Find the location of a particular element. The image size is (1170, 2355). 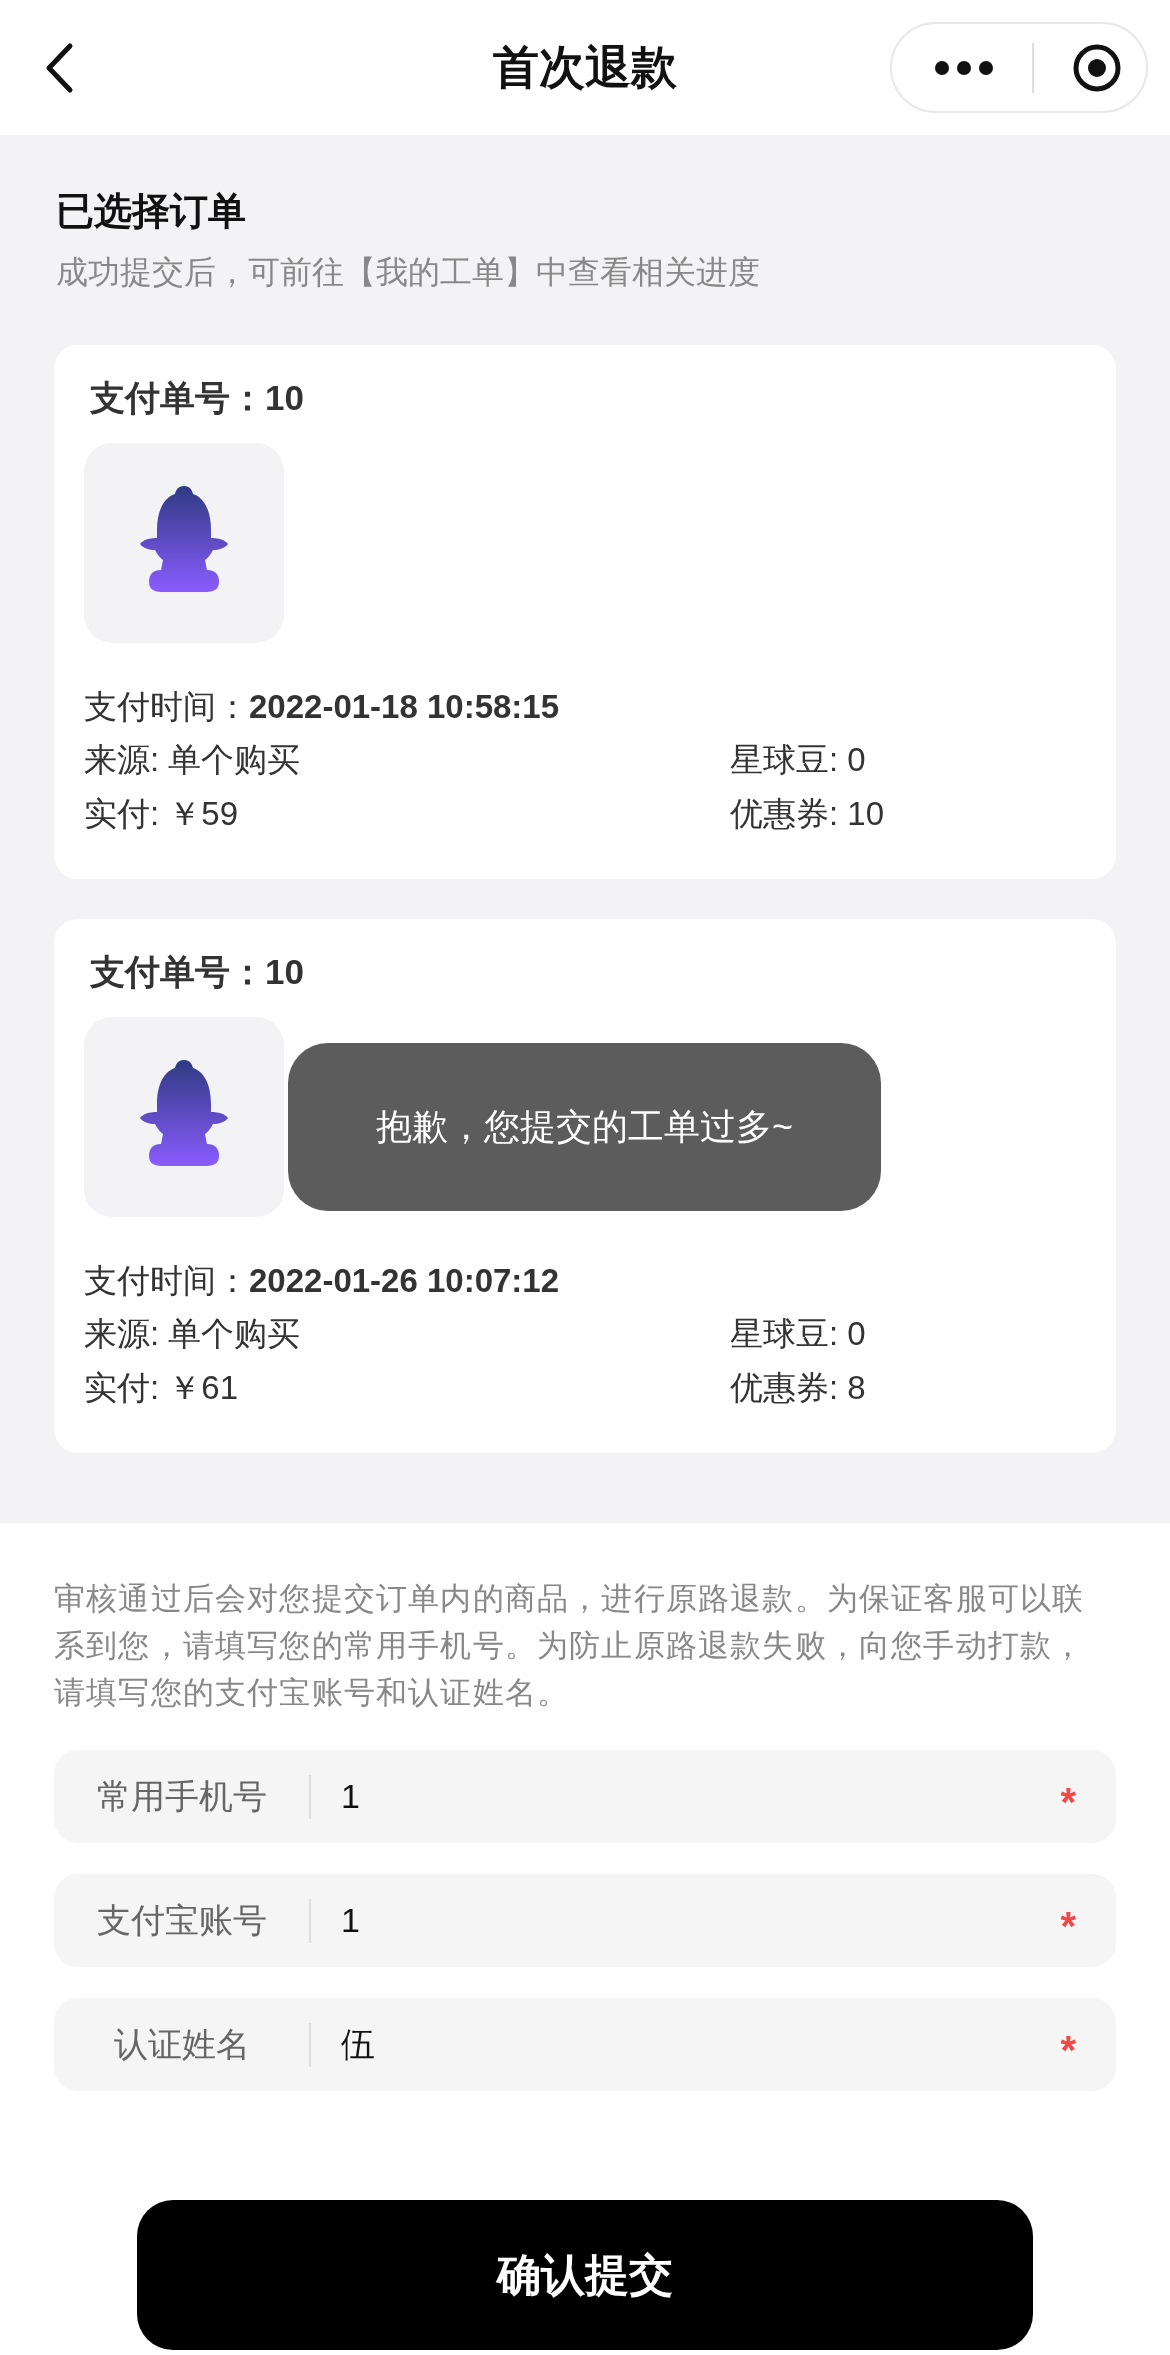

pay-time: 2022-01-26 10:07:12 is located at coordinates (404, 1281).